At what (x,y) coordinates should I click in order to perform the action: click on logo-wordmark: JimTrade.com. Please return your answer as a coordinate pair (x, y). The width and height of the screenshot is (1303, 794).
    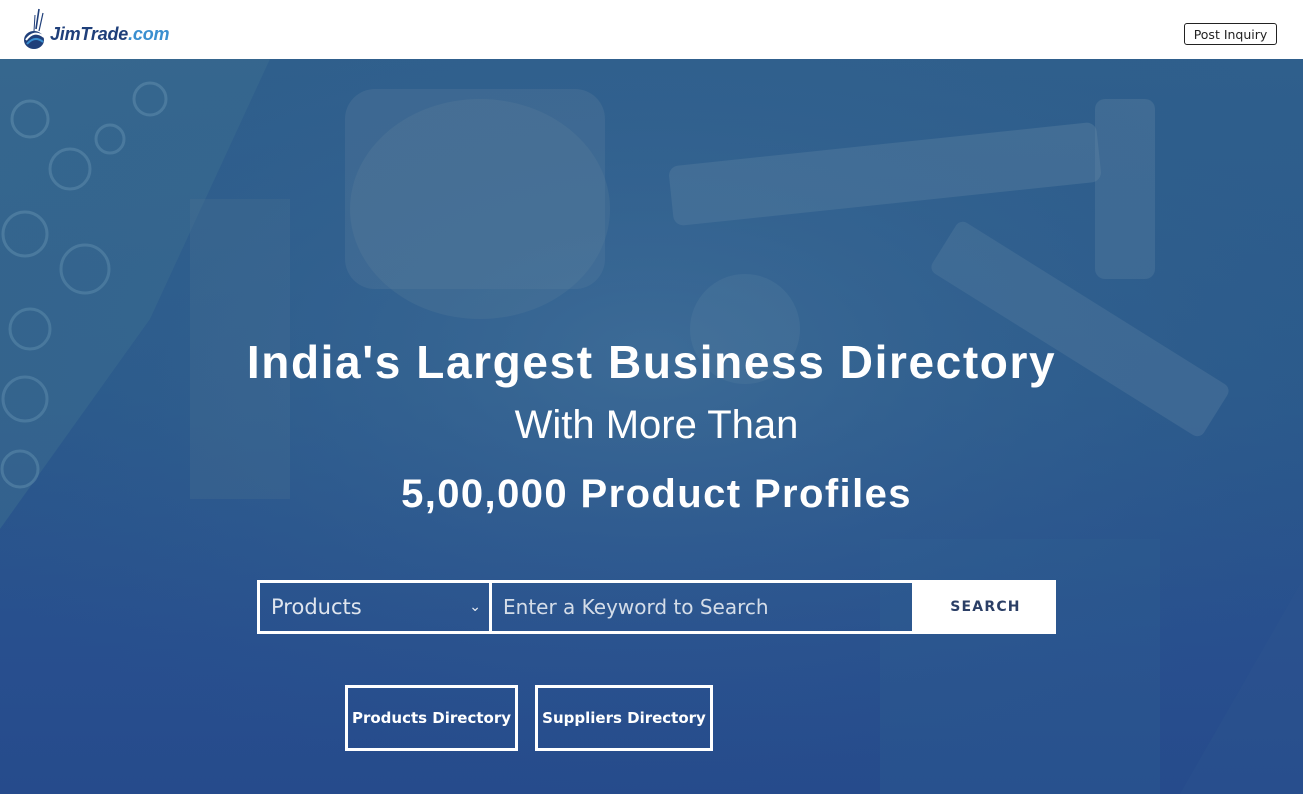
    Looking at the image, I should click on (110, 34).